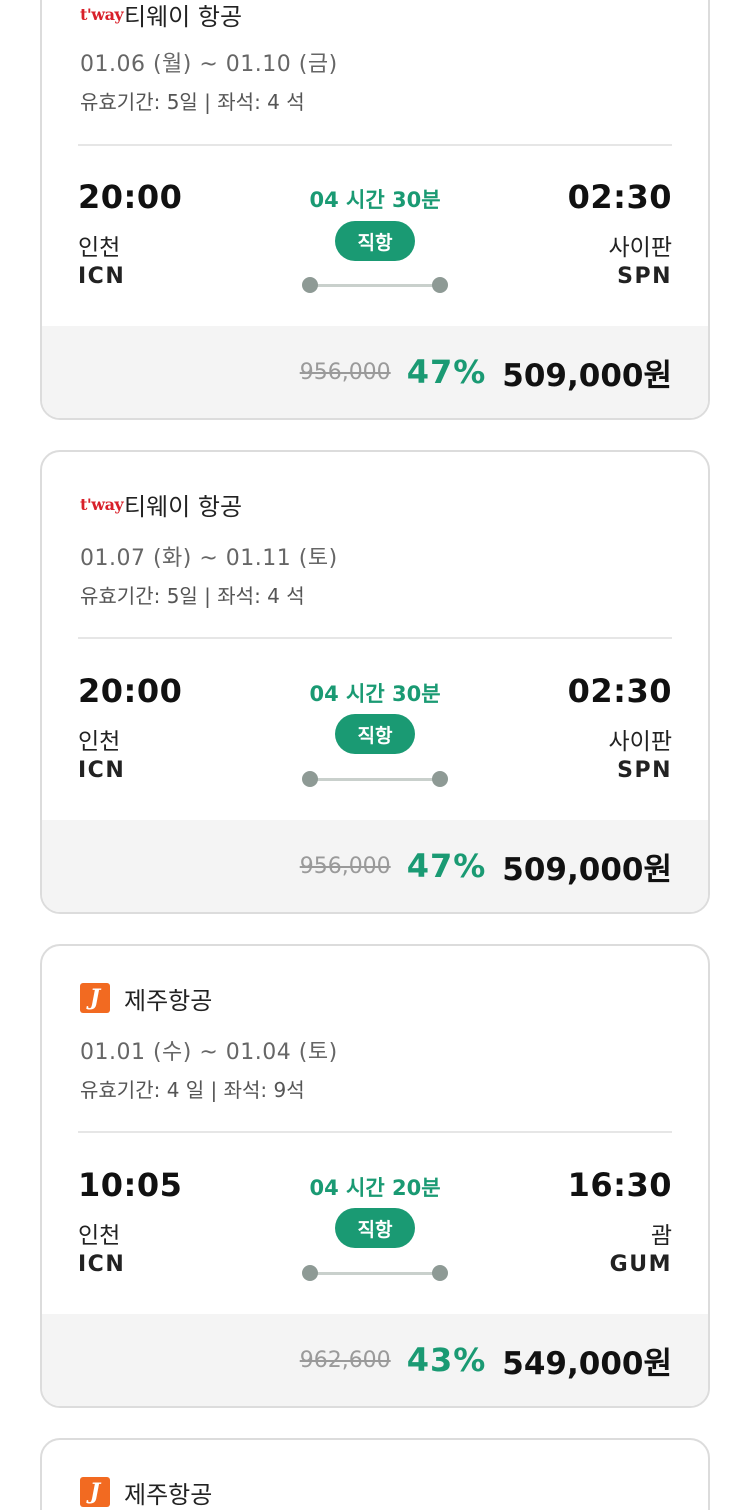 The image size is (750, 1510). What do you see at coordinates (209, 558) in the screenshot?
I see `travel-dates: 01.07 (화) ~ 01.11 (토)` at bounding box center [209, 558].